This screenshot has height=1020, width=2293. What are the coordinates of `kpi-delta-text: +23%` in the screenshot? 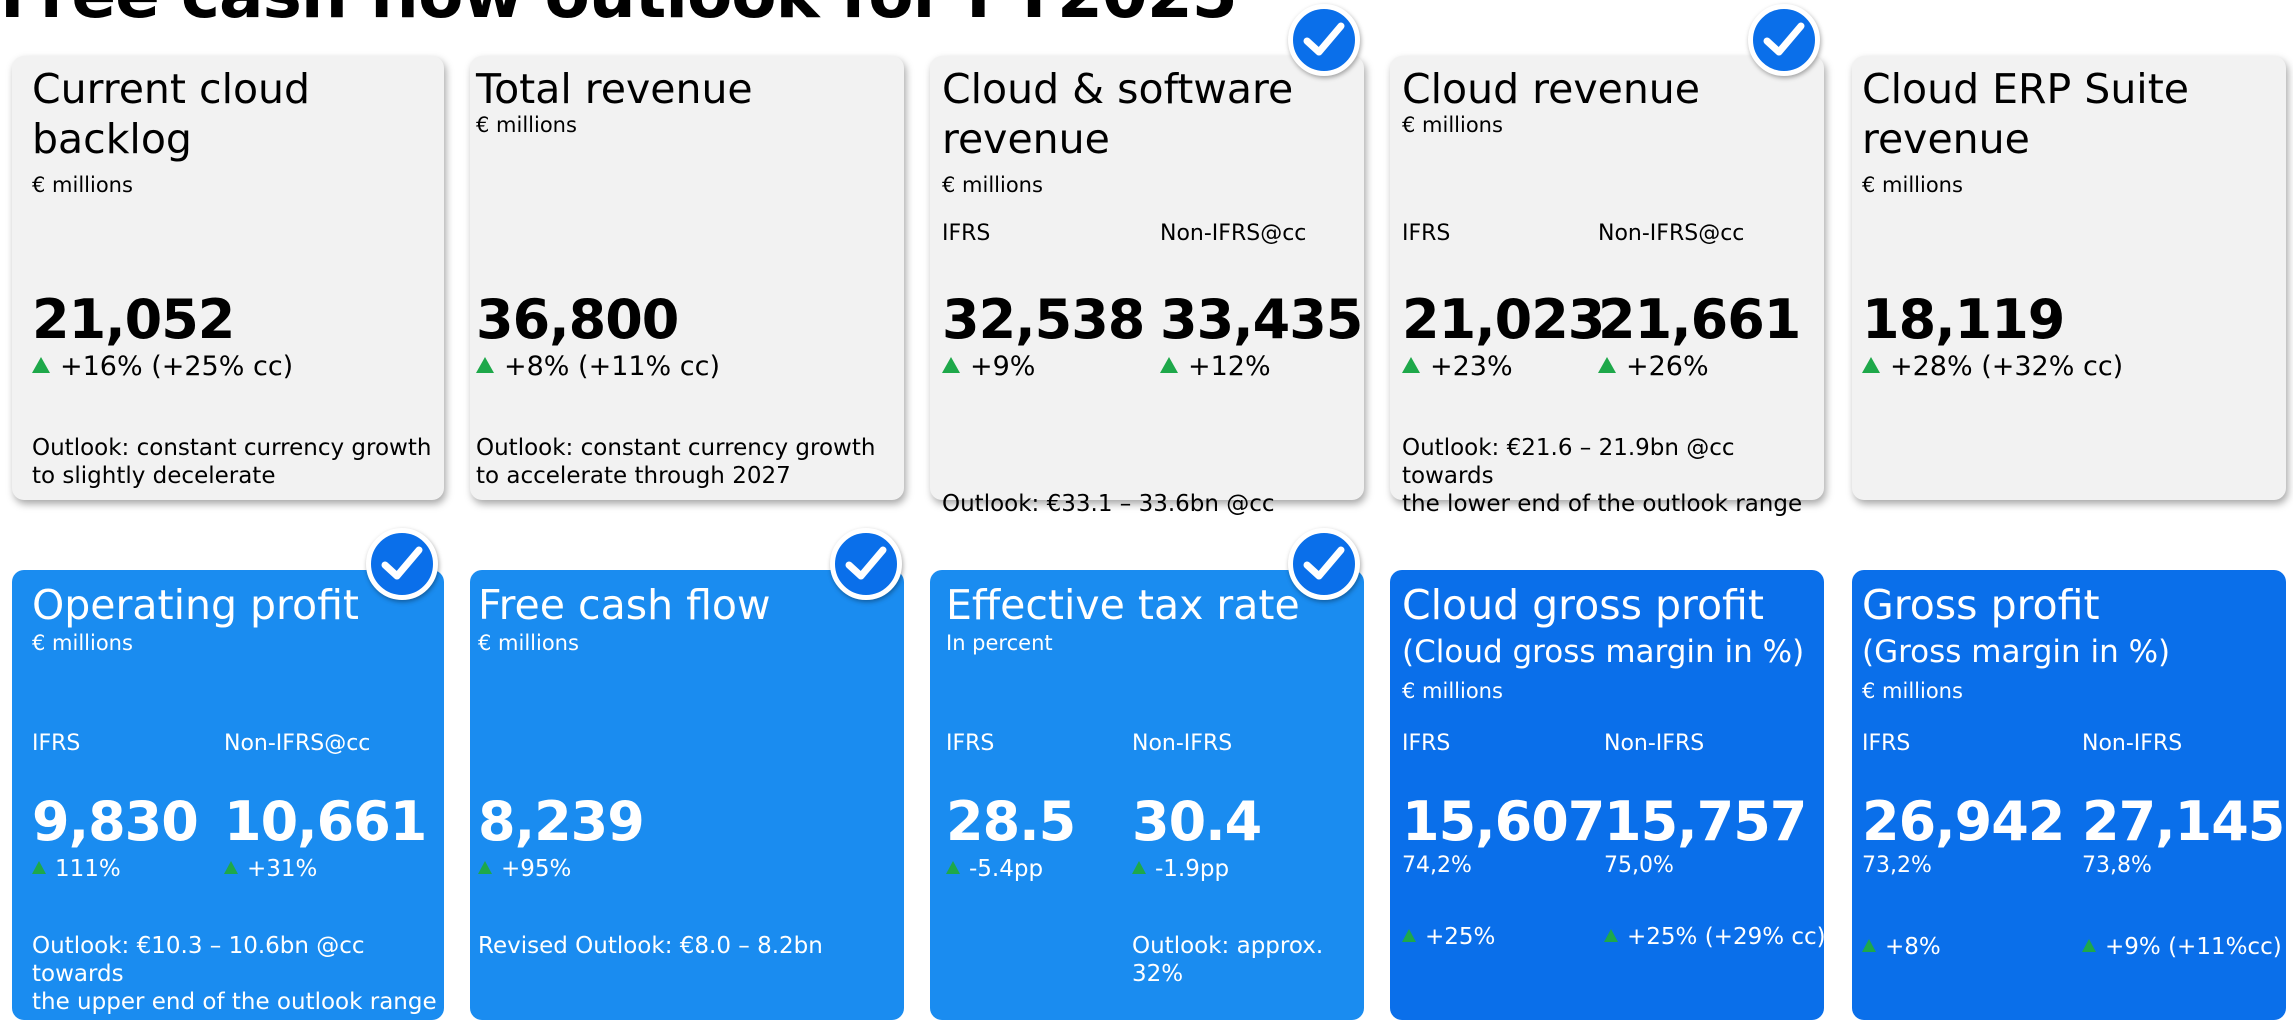 It's located at (1471, 366).